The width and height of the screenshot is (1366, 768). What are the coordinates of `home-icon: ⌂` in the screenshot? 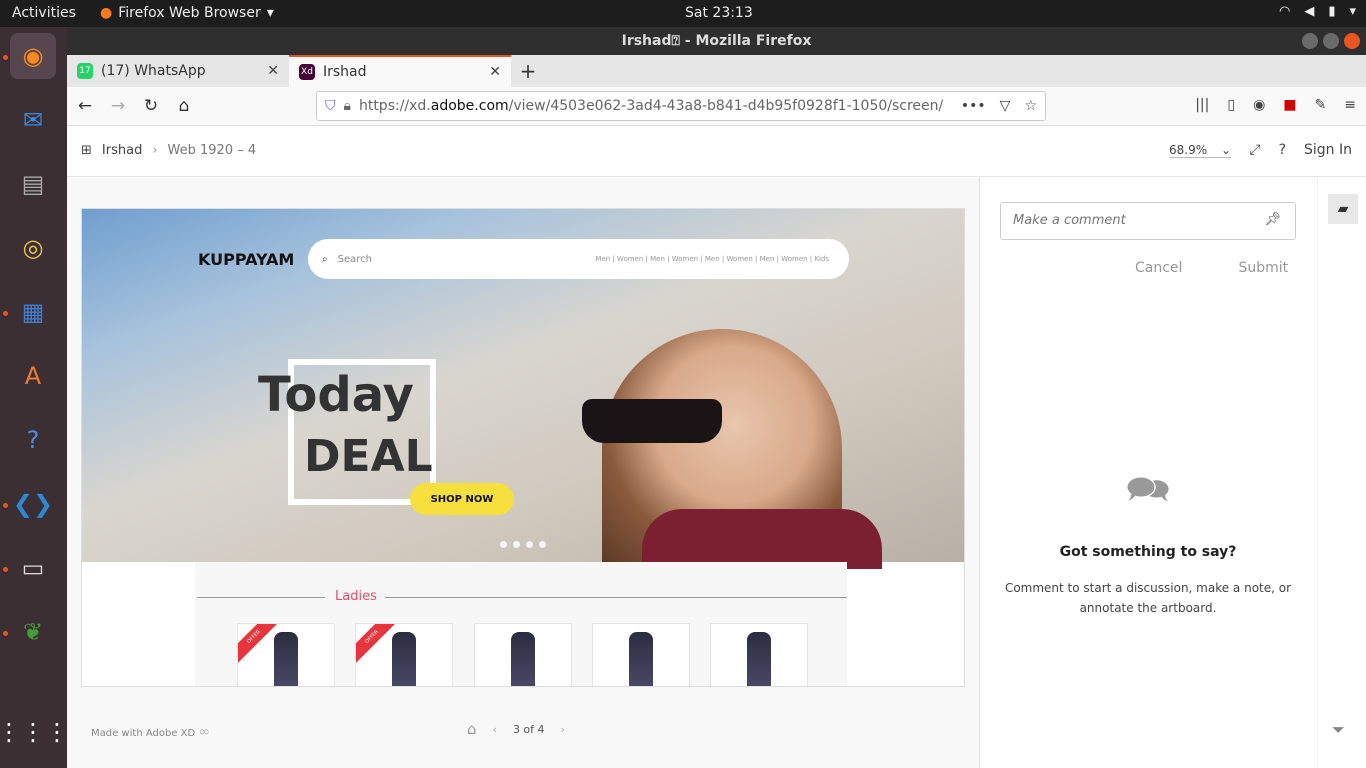 It's located at (472, 729).